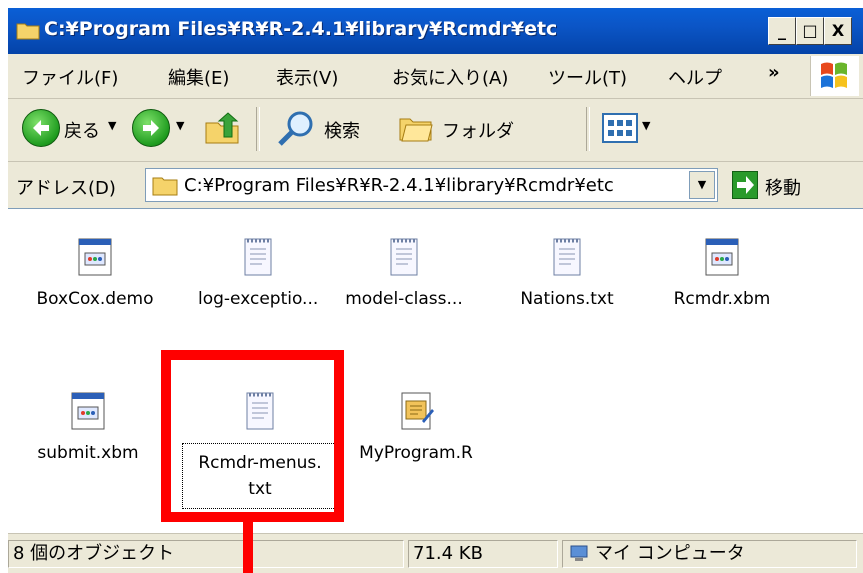 The height and width of the screenshot is (573, 863). Describe the element at coordinates (41, 128) in the screenshot. I see `back-button` at that location.